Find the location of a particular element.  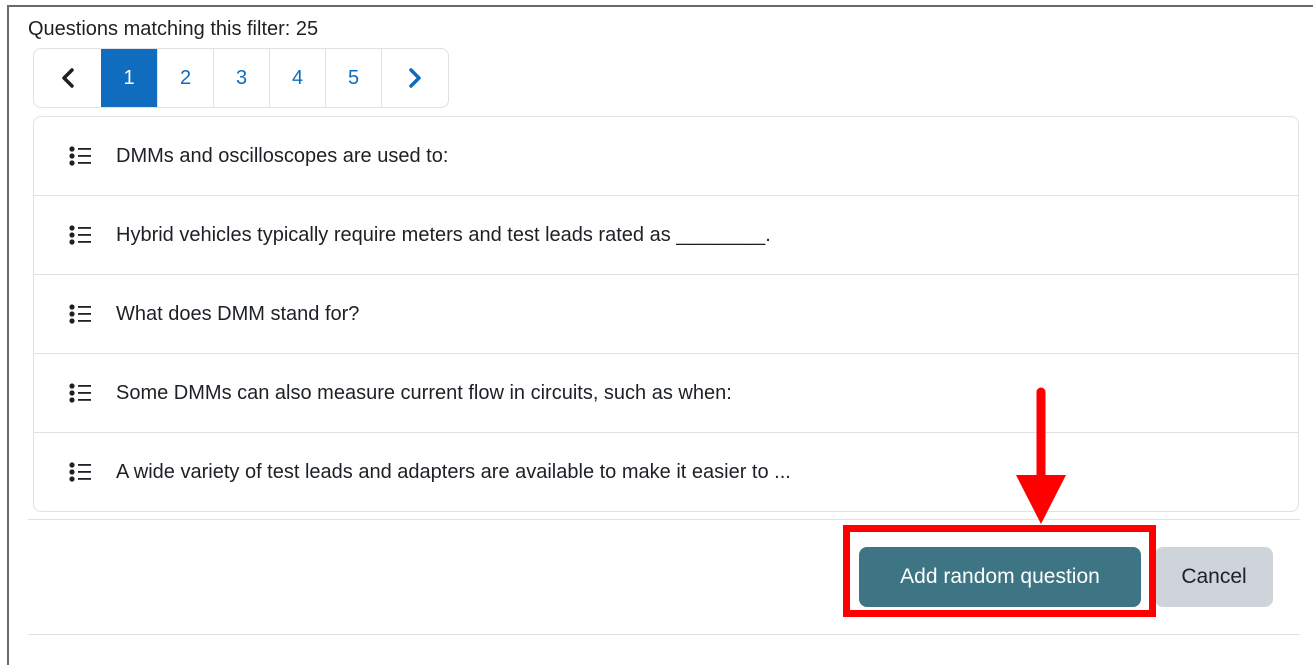

pagination-page-2: 2 is located at coordinates (185, 78).